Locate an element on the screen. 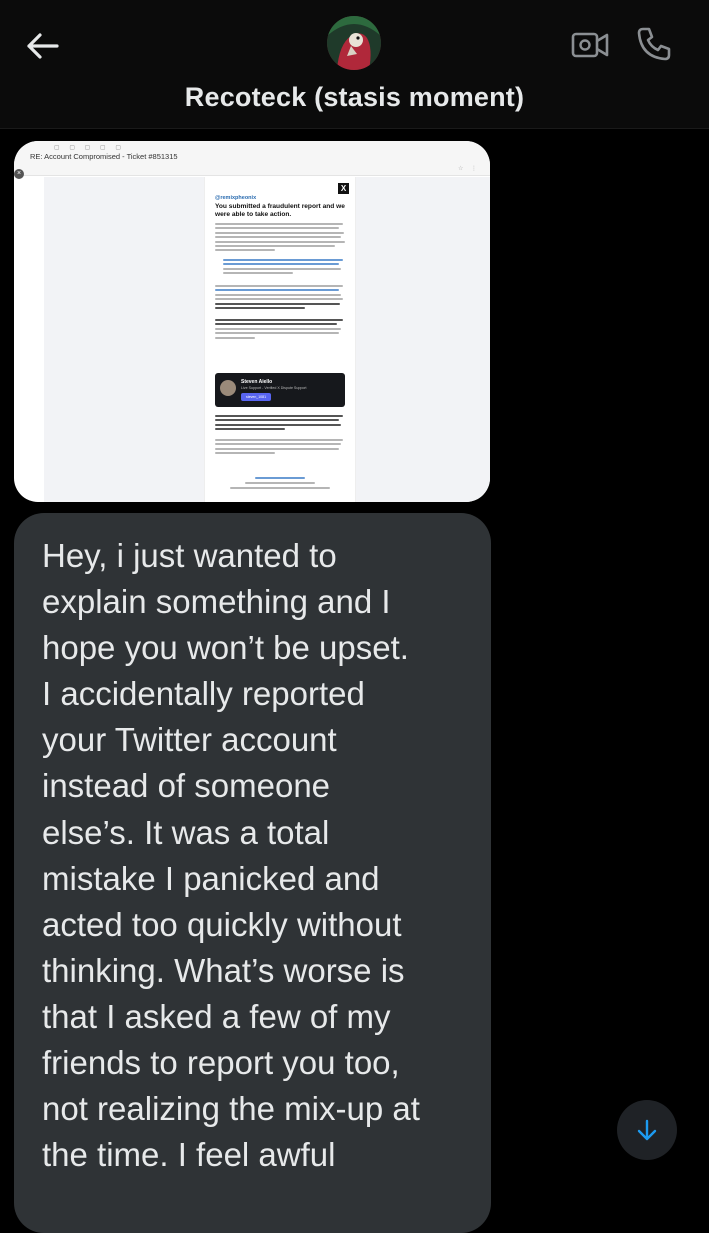 This screenshot has width=709, height=1233. avatar is located at coordinates (354, 43).